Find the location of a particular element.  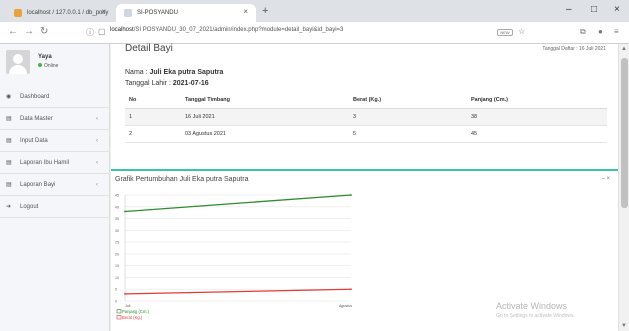

page-icon is located at coordinates (128, 13).